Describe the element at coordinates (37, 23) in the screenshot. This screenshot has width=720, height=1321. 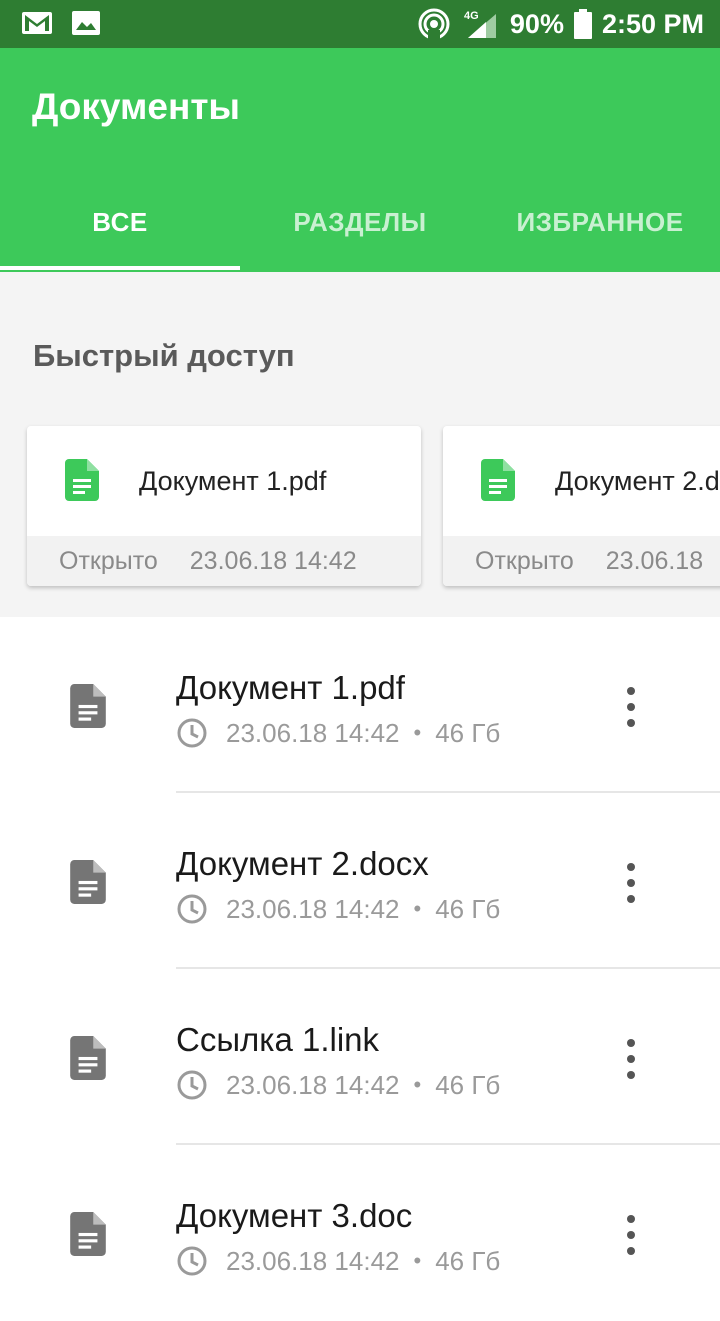
I see `gmail-icon` at that location.